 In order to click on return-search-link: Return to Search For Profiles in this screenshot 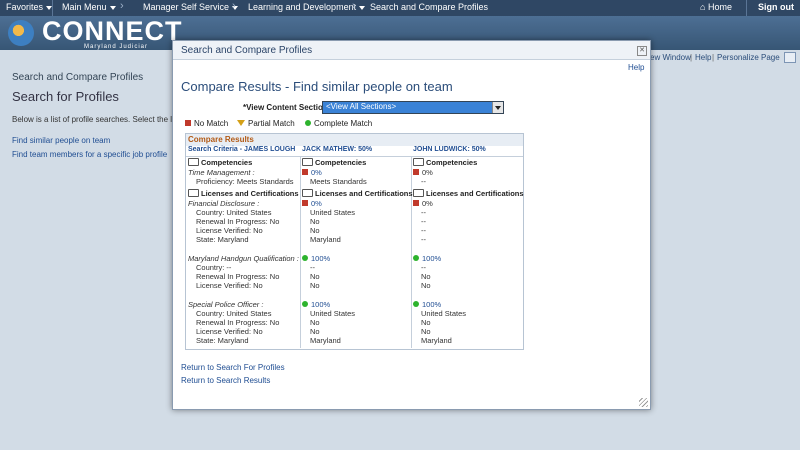, I will do `click(233, 367)`.